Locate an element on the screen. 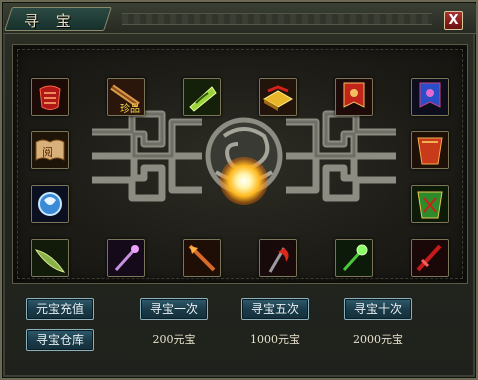 The image size is (478, 380). blue-orb-icon is located at coordinates (50, 204).